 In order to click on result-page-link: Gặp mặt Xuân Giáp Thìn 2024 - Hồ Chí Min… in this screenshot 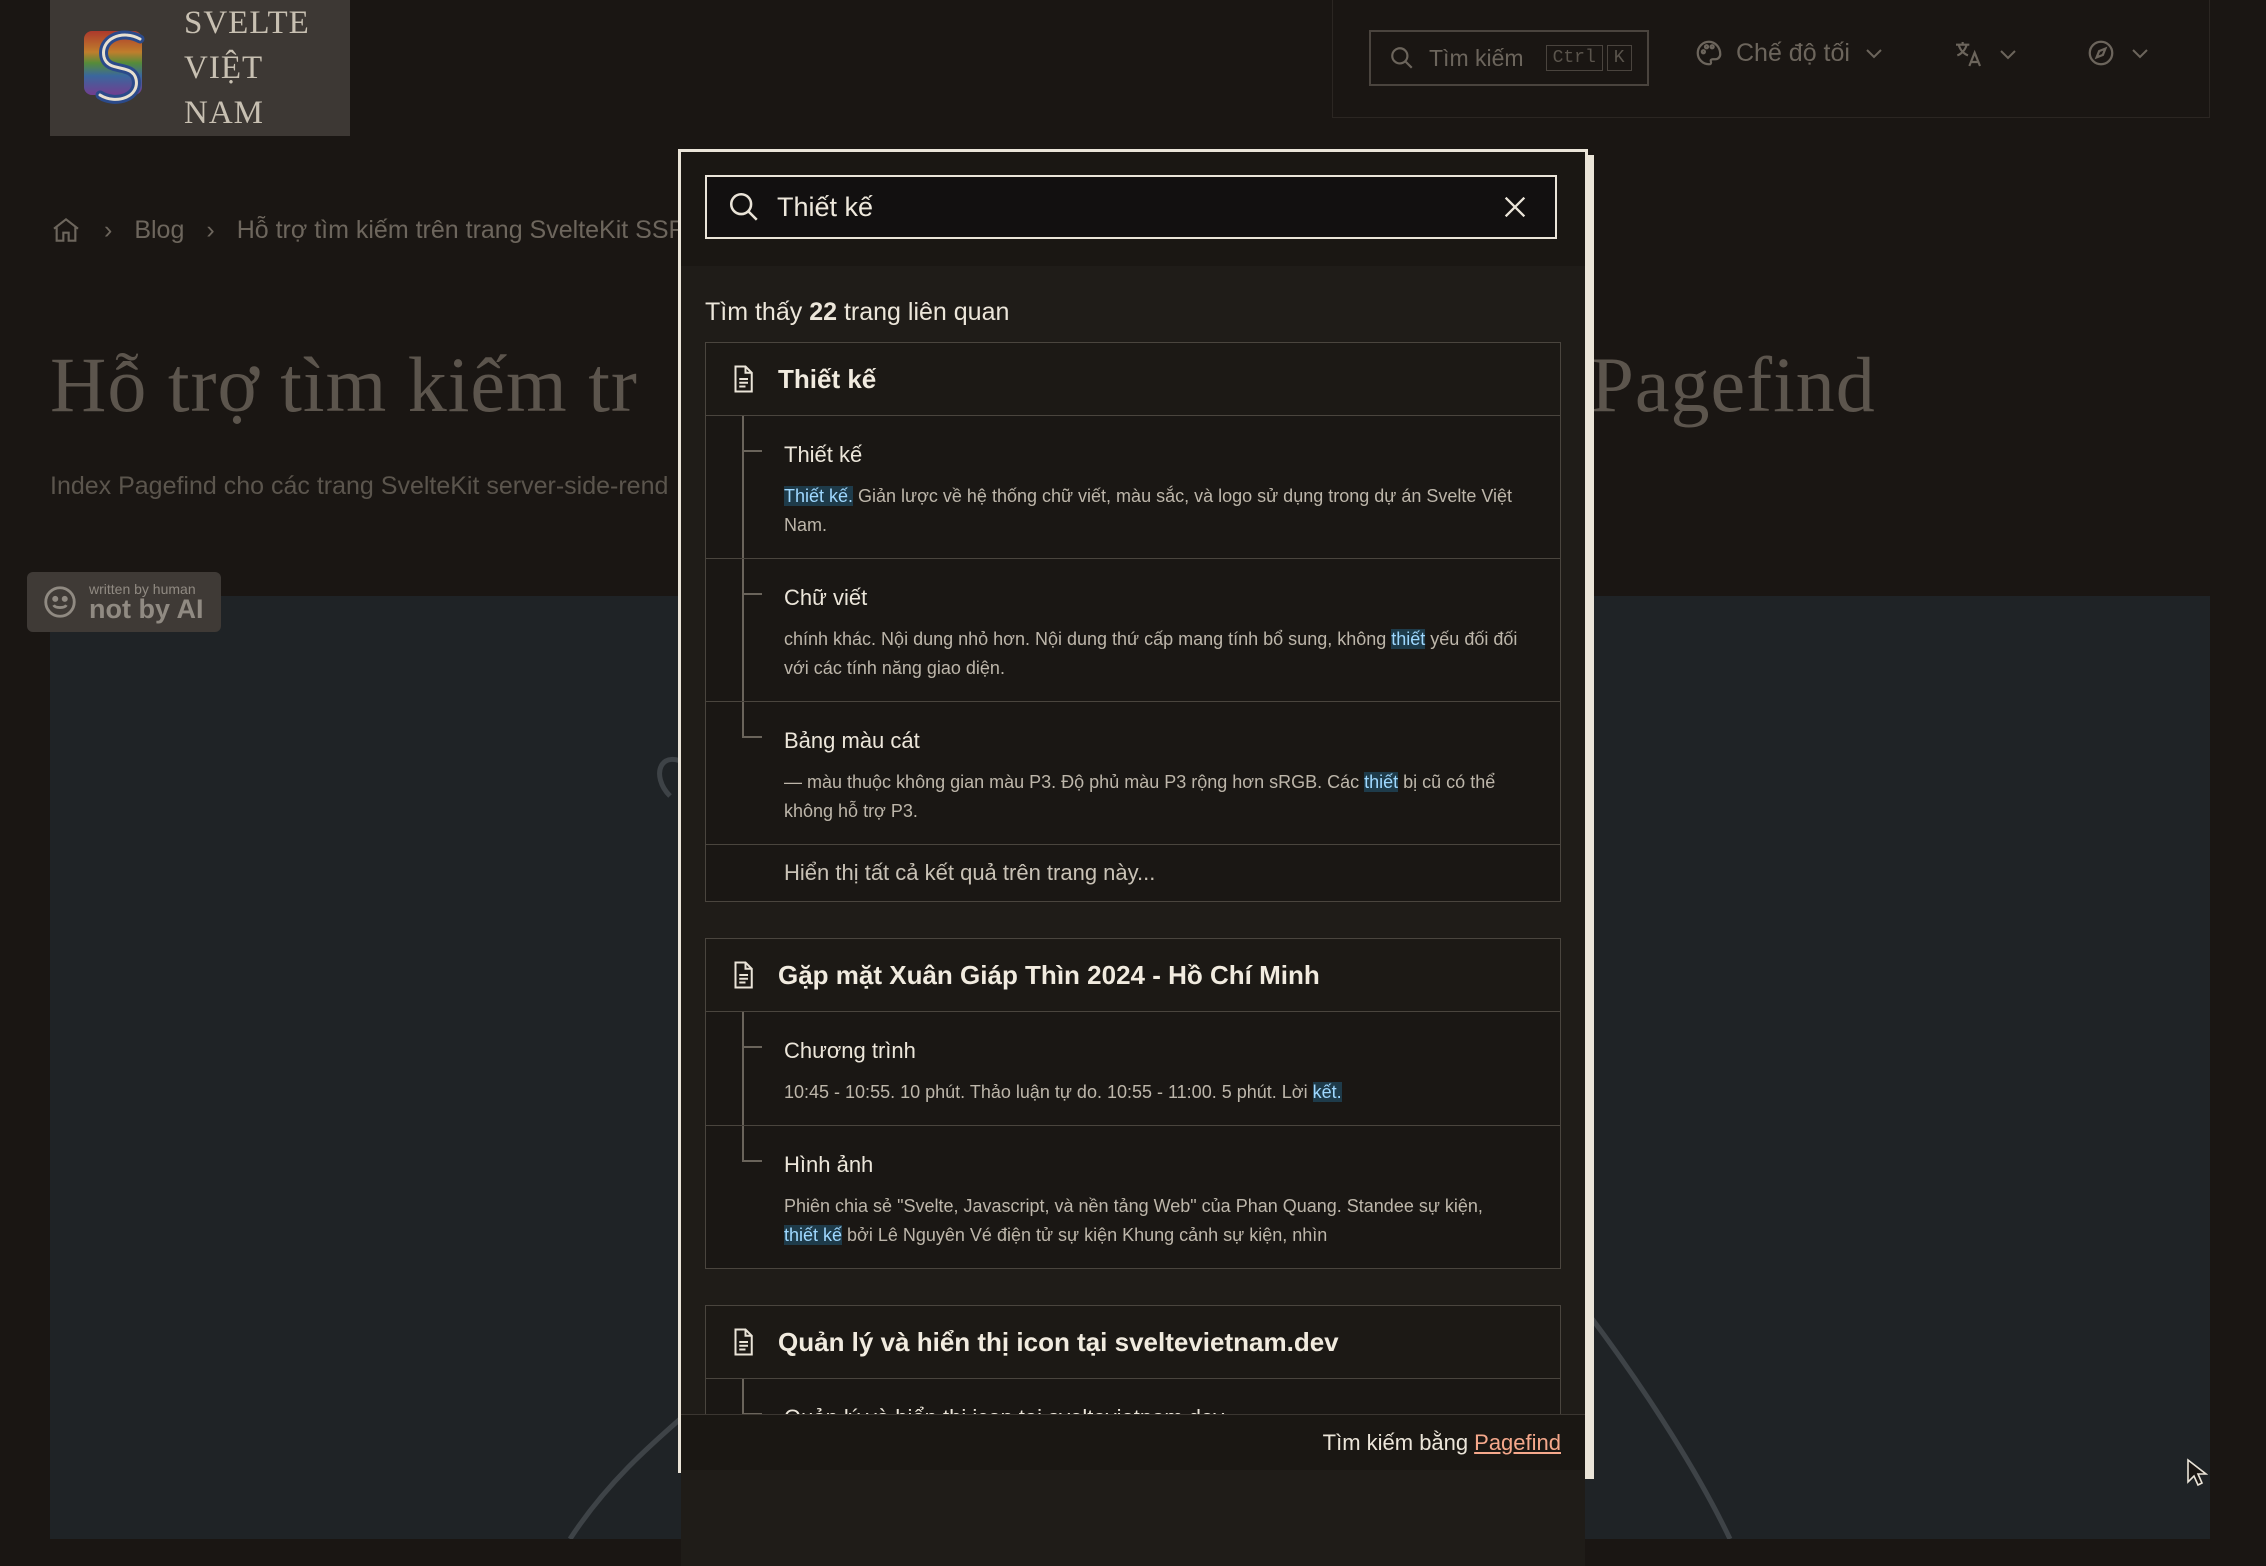, I will do `click(1133, 975)`.